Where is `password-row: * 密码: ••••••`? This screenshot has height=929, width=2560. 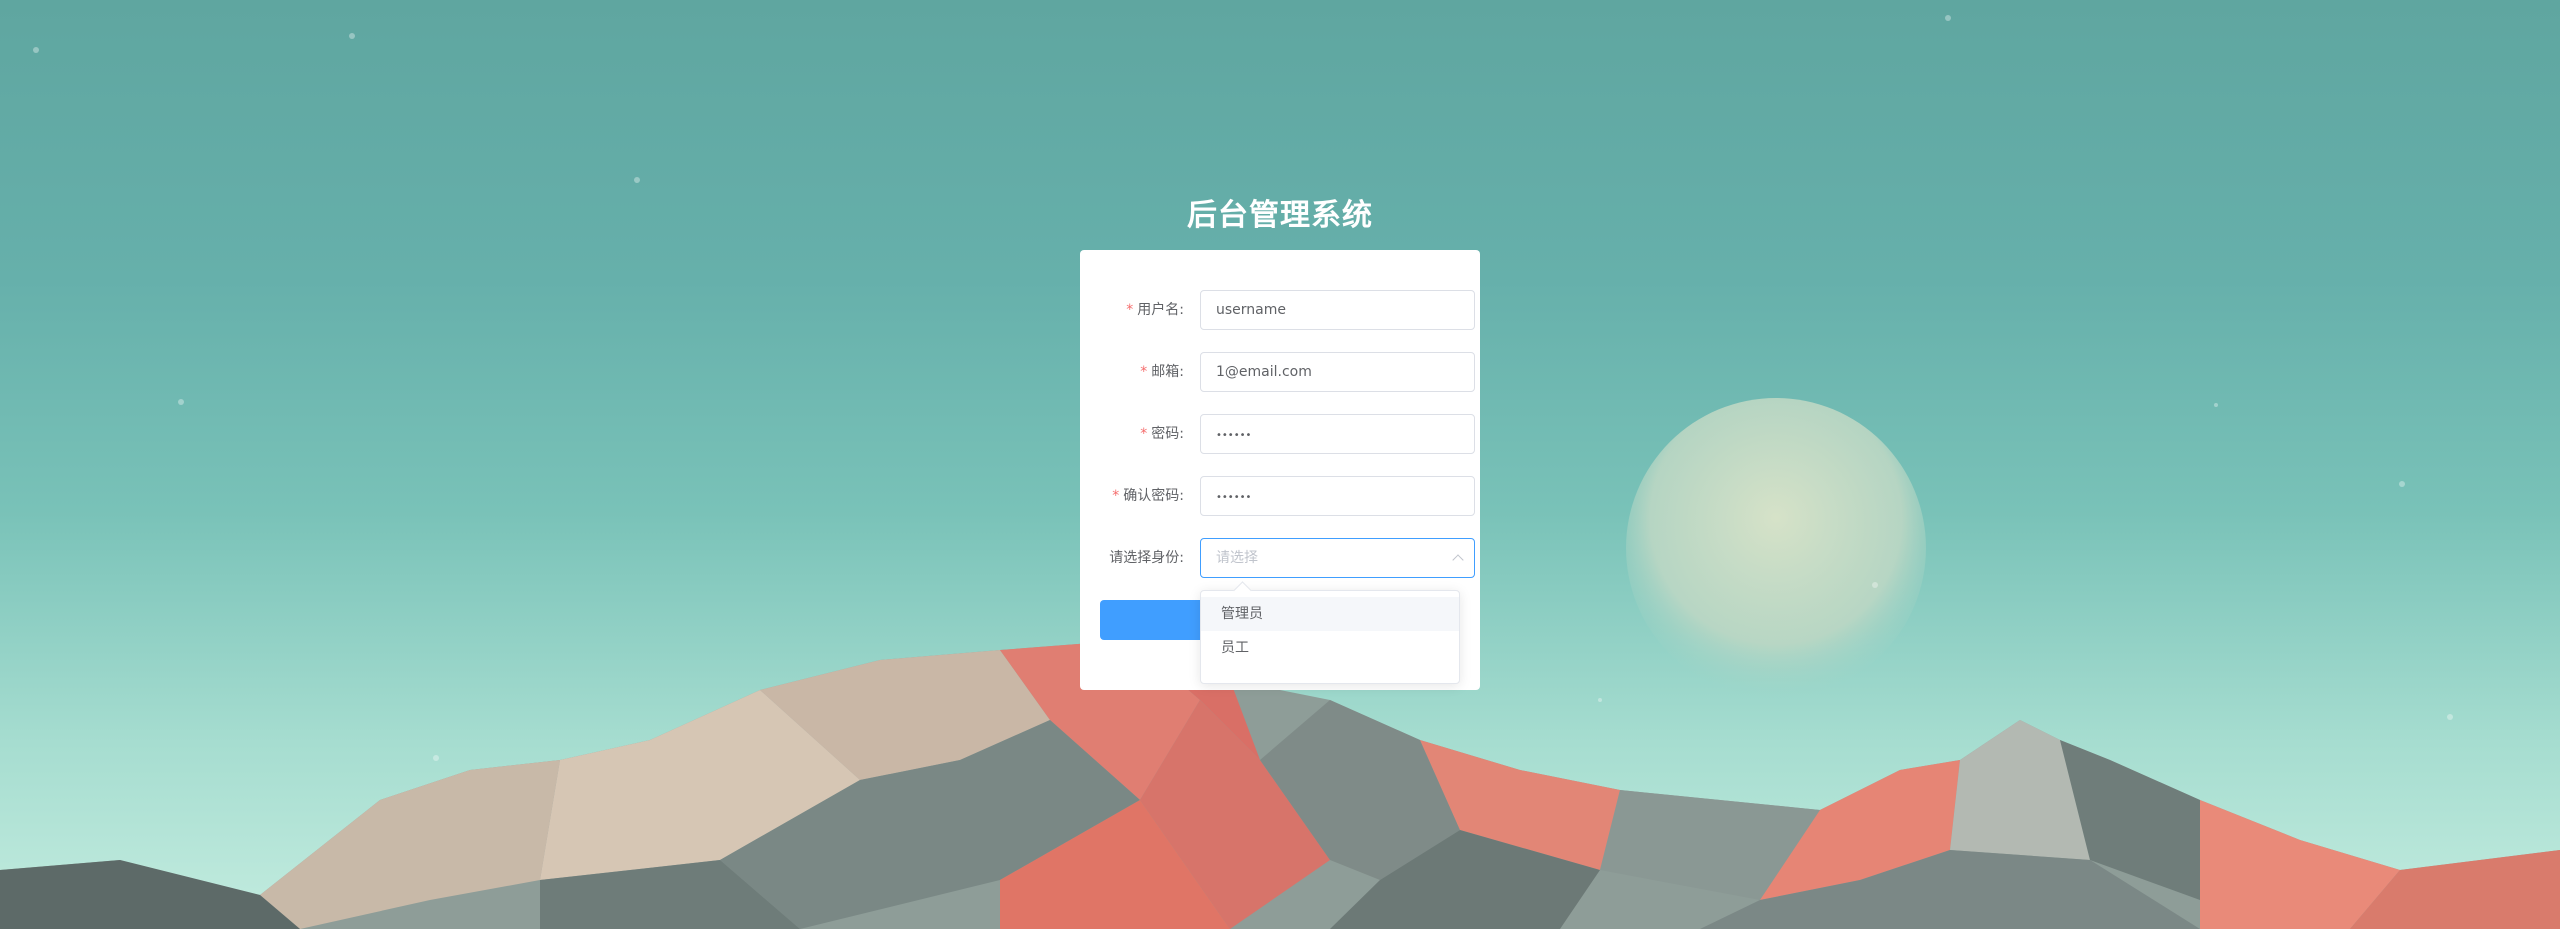
password-row: * 密码: •••••• is located at coordinates (1280, 434).